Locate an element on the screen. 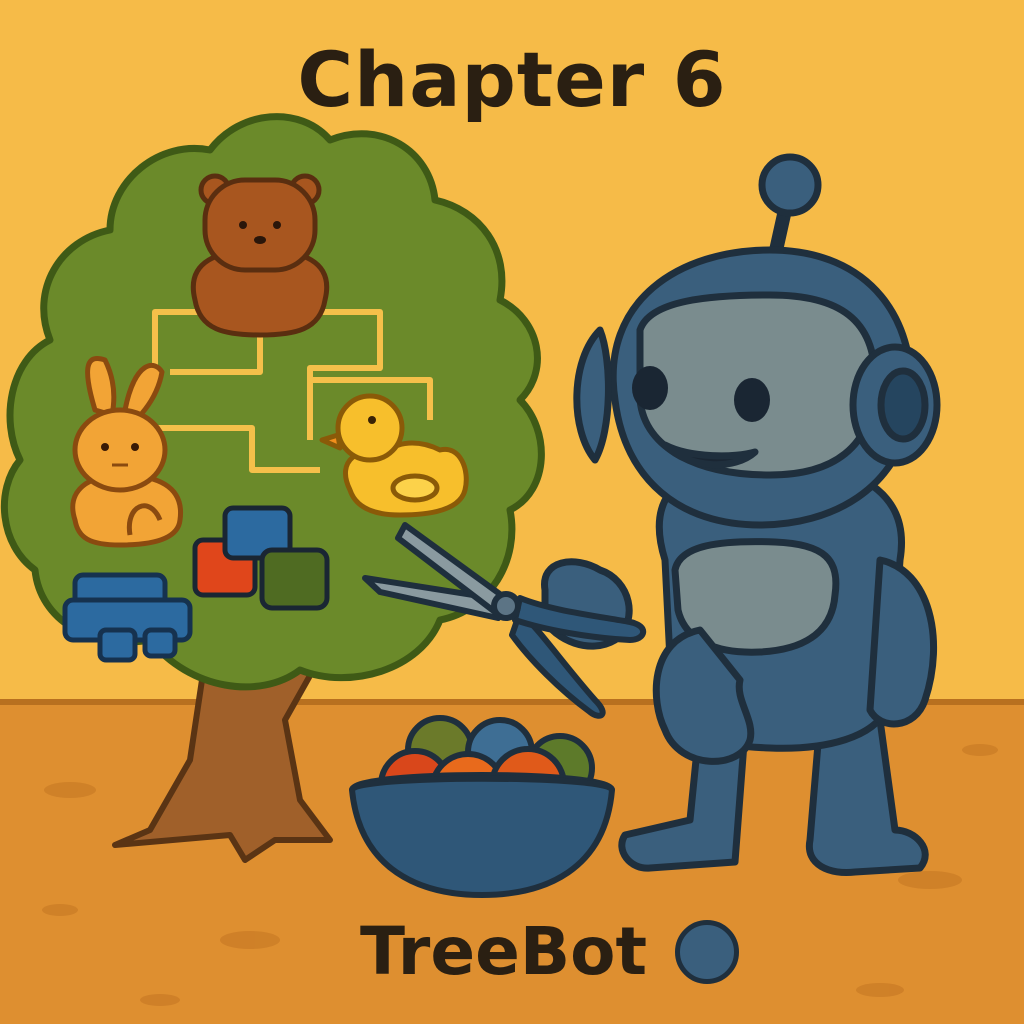  caption-row: TreeBot is located at coordinates (550, 952).